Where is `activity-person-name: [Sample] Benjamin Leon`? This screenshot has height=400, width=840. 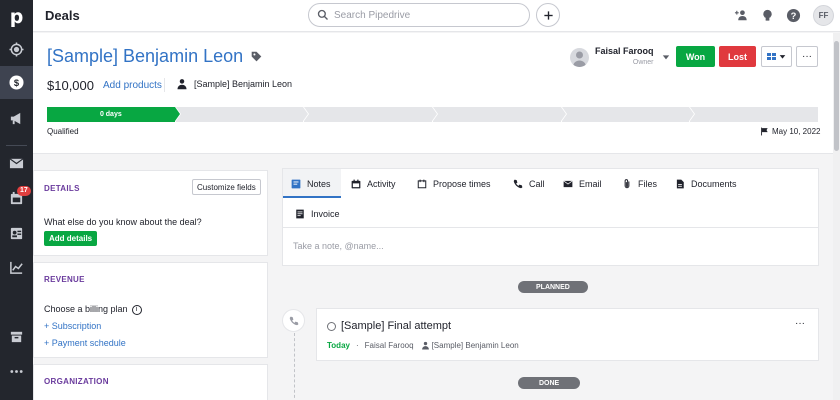 activity-person-name: [Sample] Benjamin Leon is located at coordinates (475, 345).